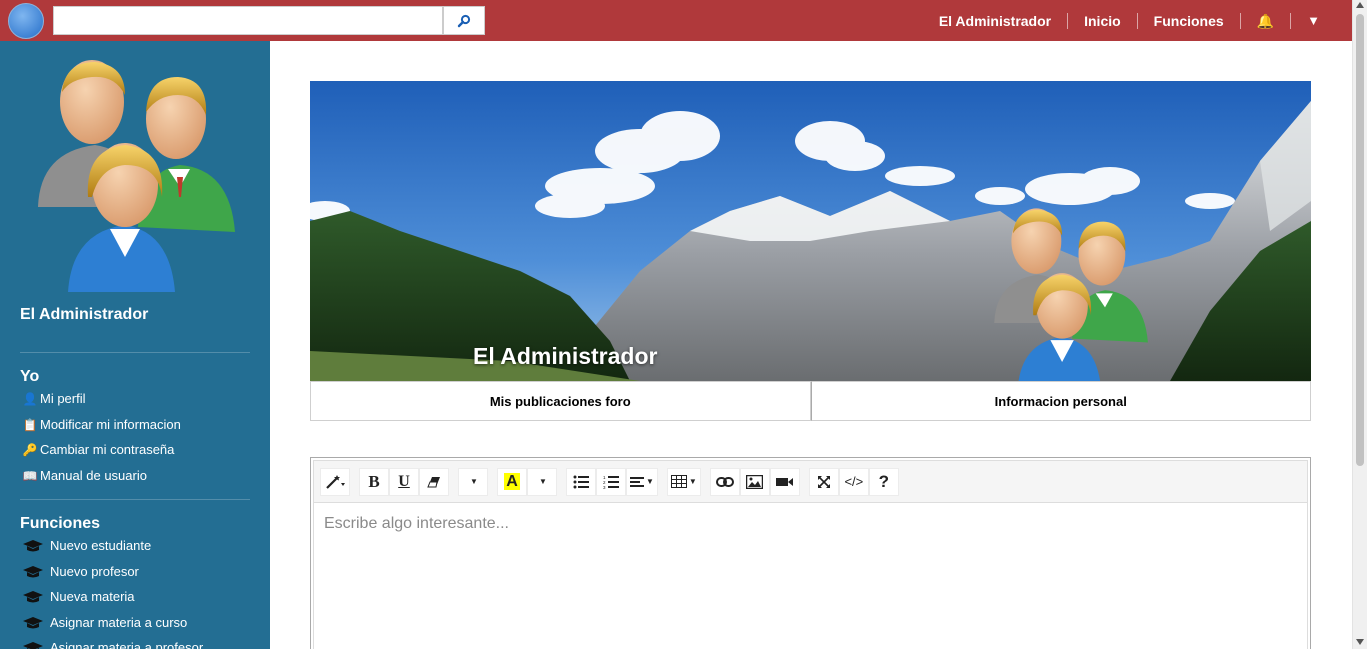  I want to click on sidebar-item-label: Nuevo estudiante, so click(101, 545).